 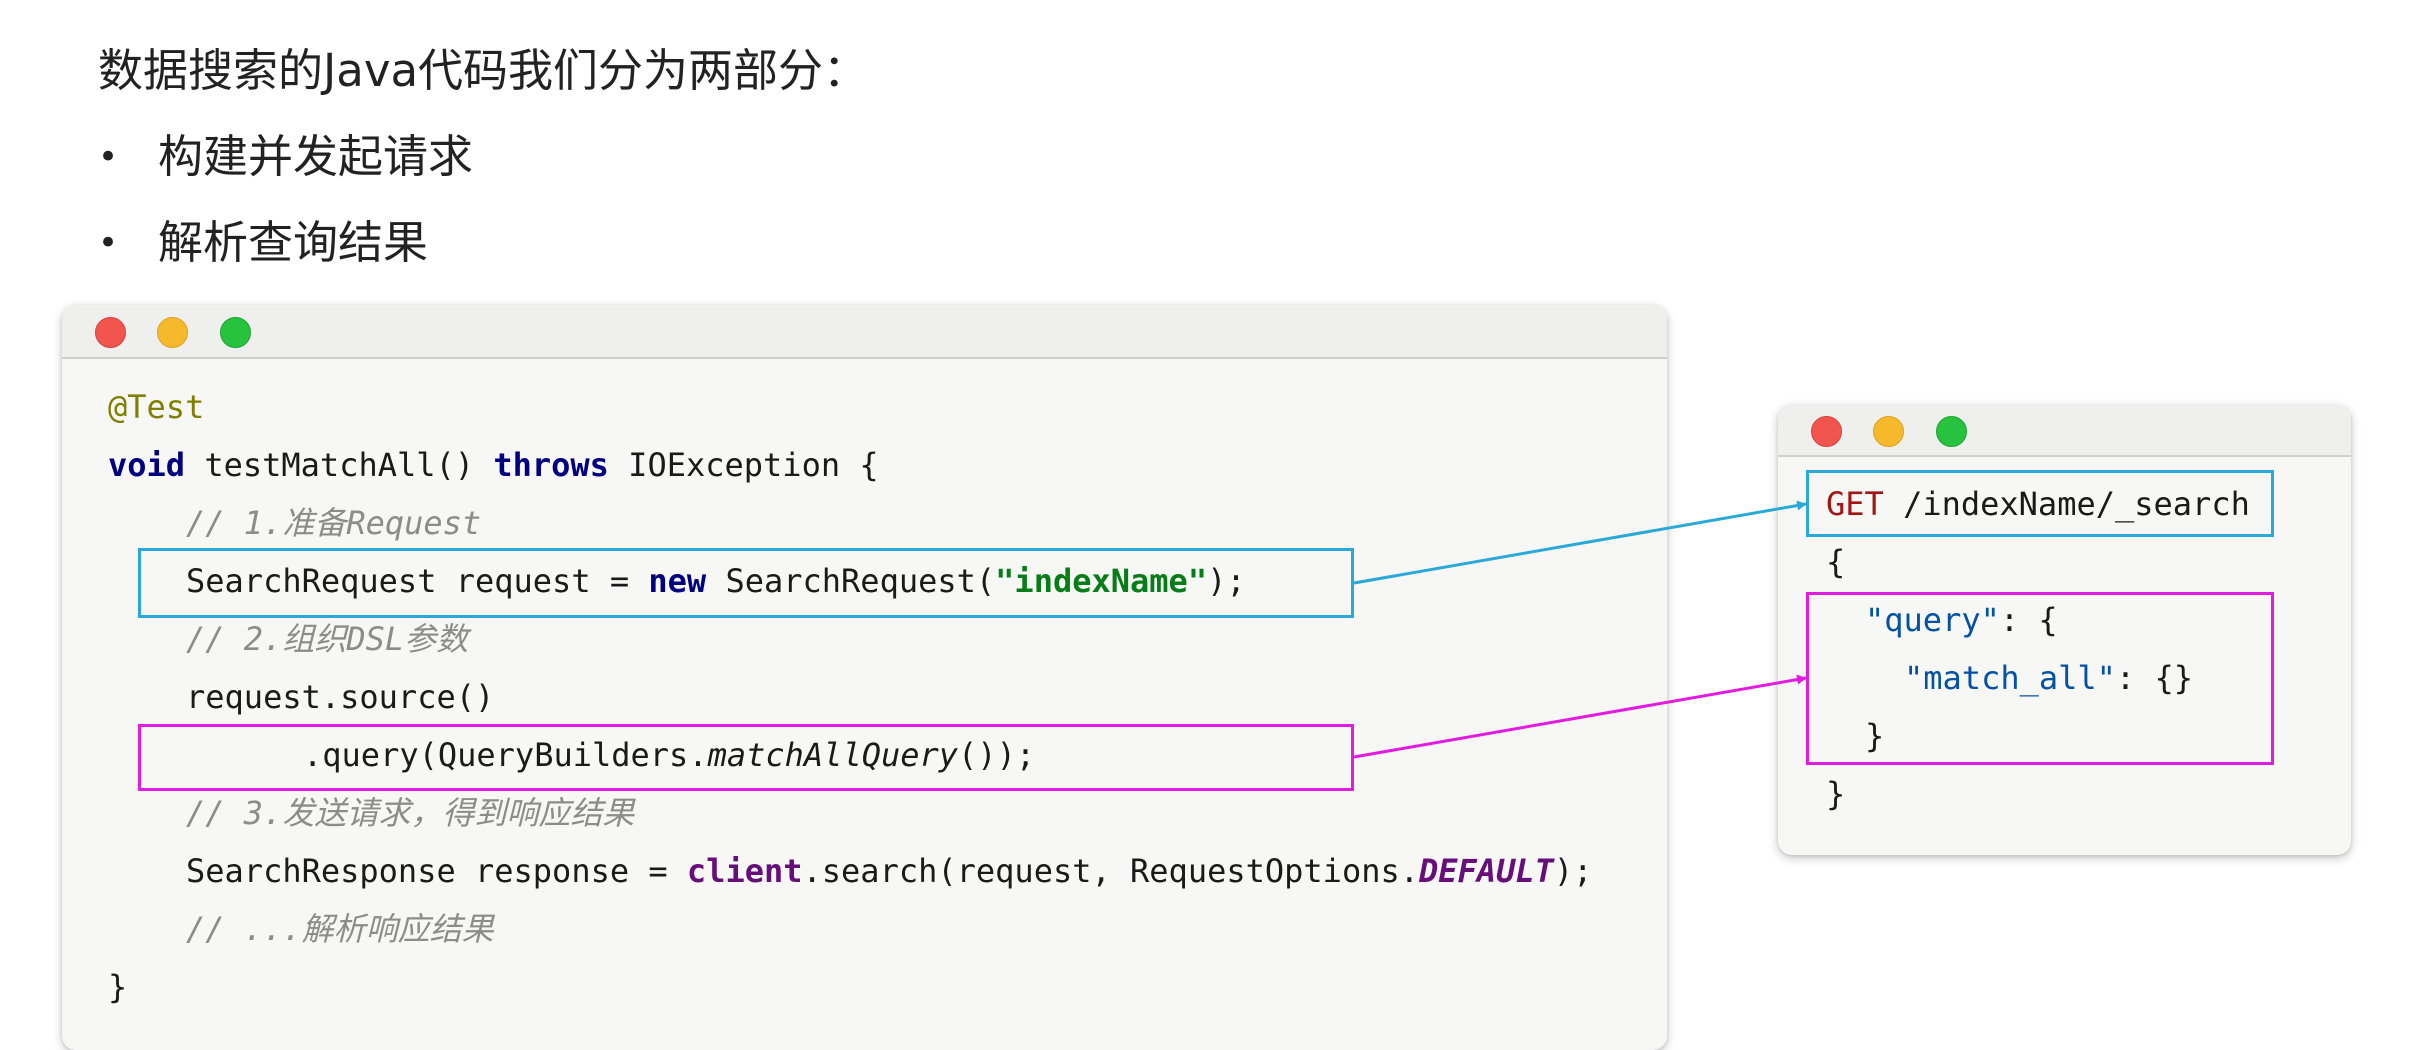 What do you see at coordinates (1580, 629) in the screenshot?
I see `connector-arrows` at bounding box center [1580, 629].